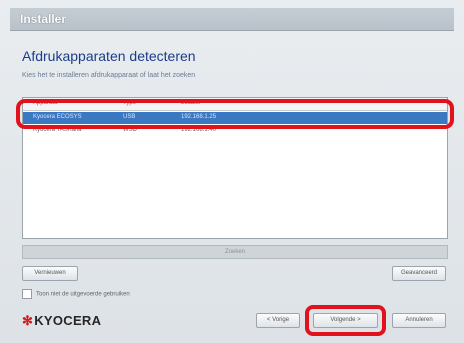  Describe the element at coordinates (232, 19) in the screenshot. I see `title-bar: Installer` at that location.